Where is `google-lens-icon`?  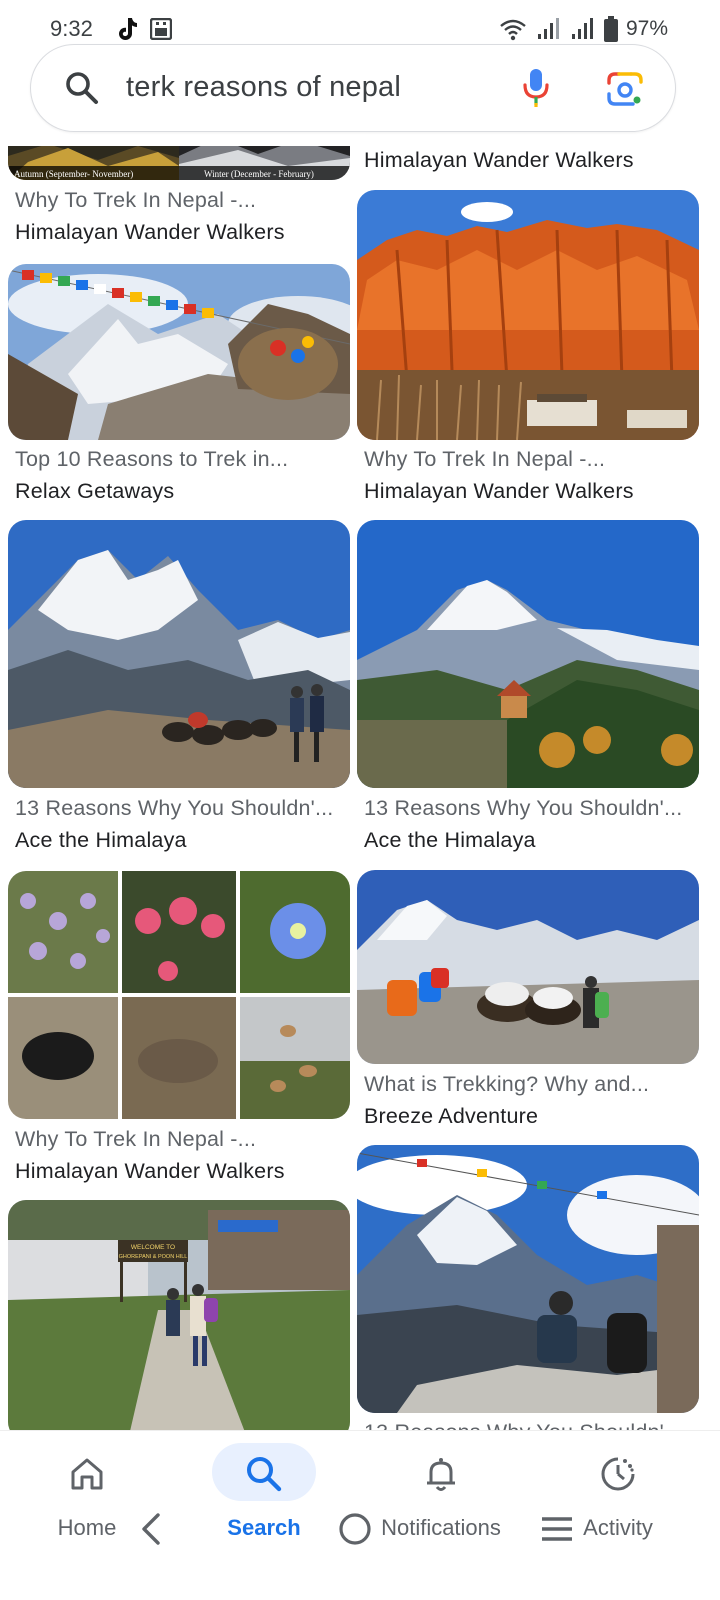 google-lens-icon is located at coordinates (625, 89).